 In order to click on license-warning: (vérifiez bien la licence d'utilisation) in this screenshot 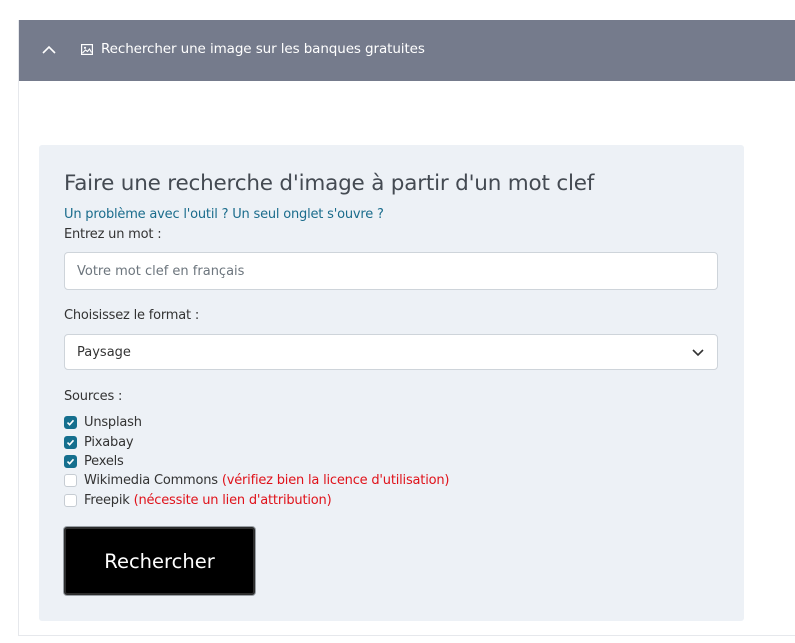, I will do `click(335, 480)`.